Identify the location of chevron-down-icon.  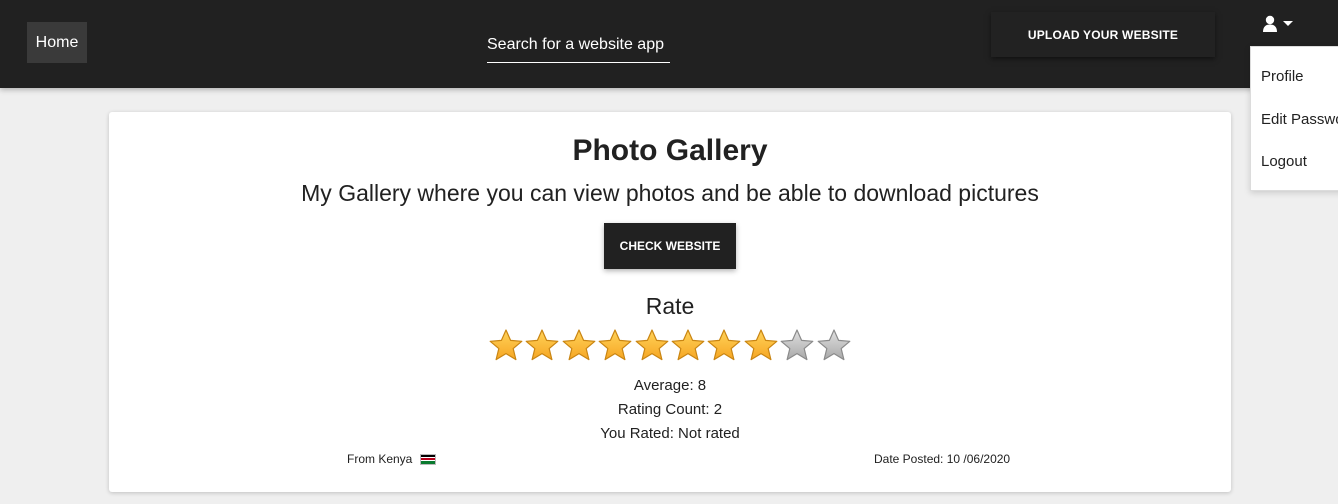
(1288, 23).